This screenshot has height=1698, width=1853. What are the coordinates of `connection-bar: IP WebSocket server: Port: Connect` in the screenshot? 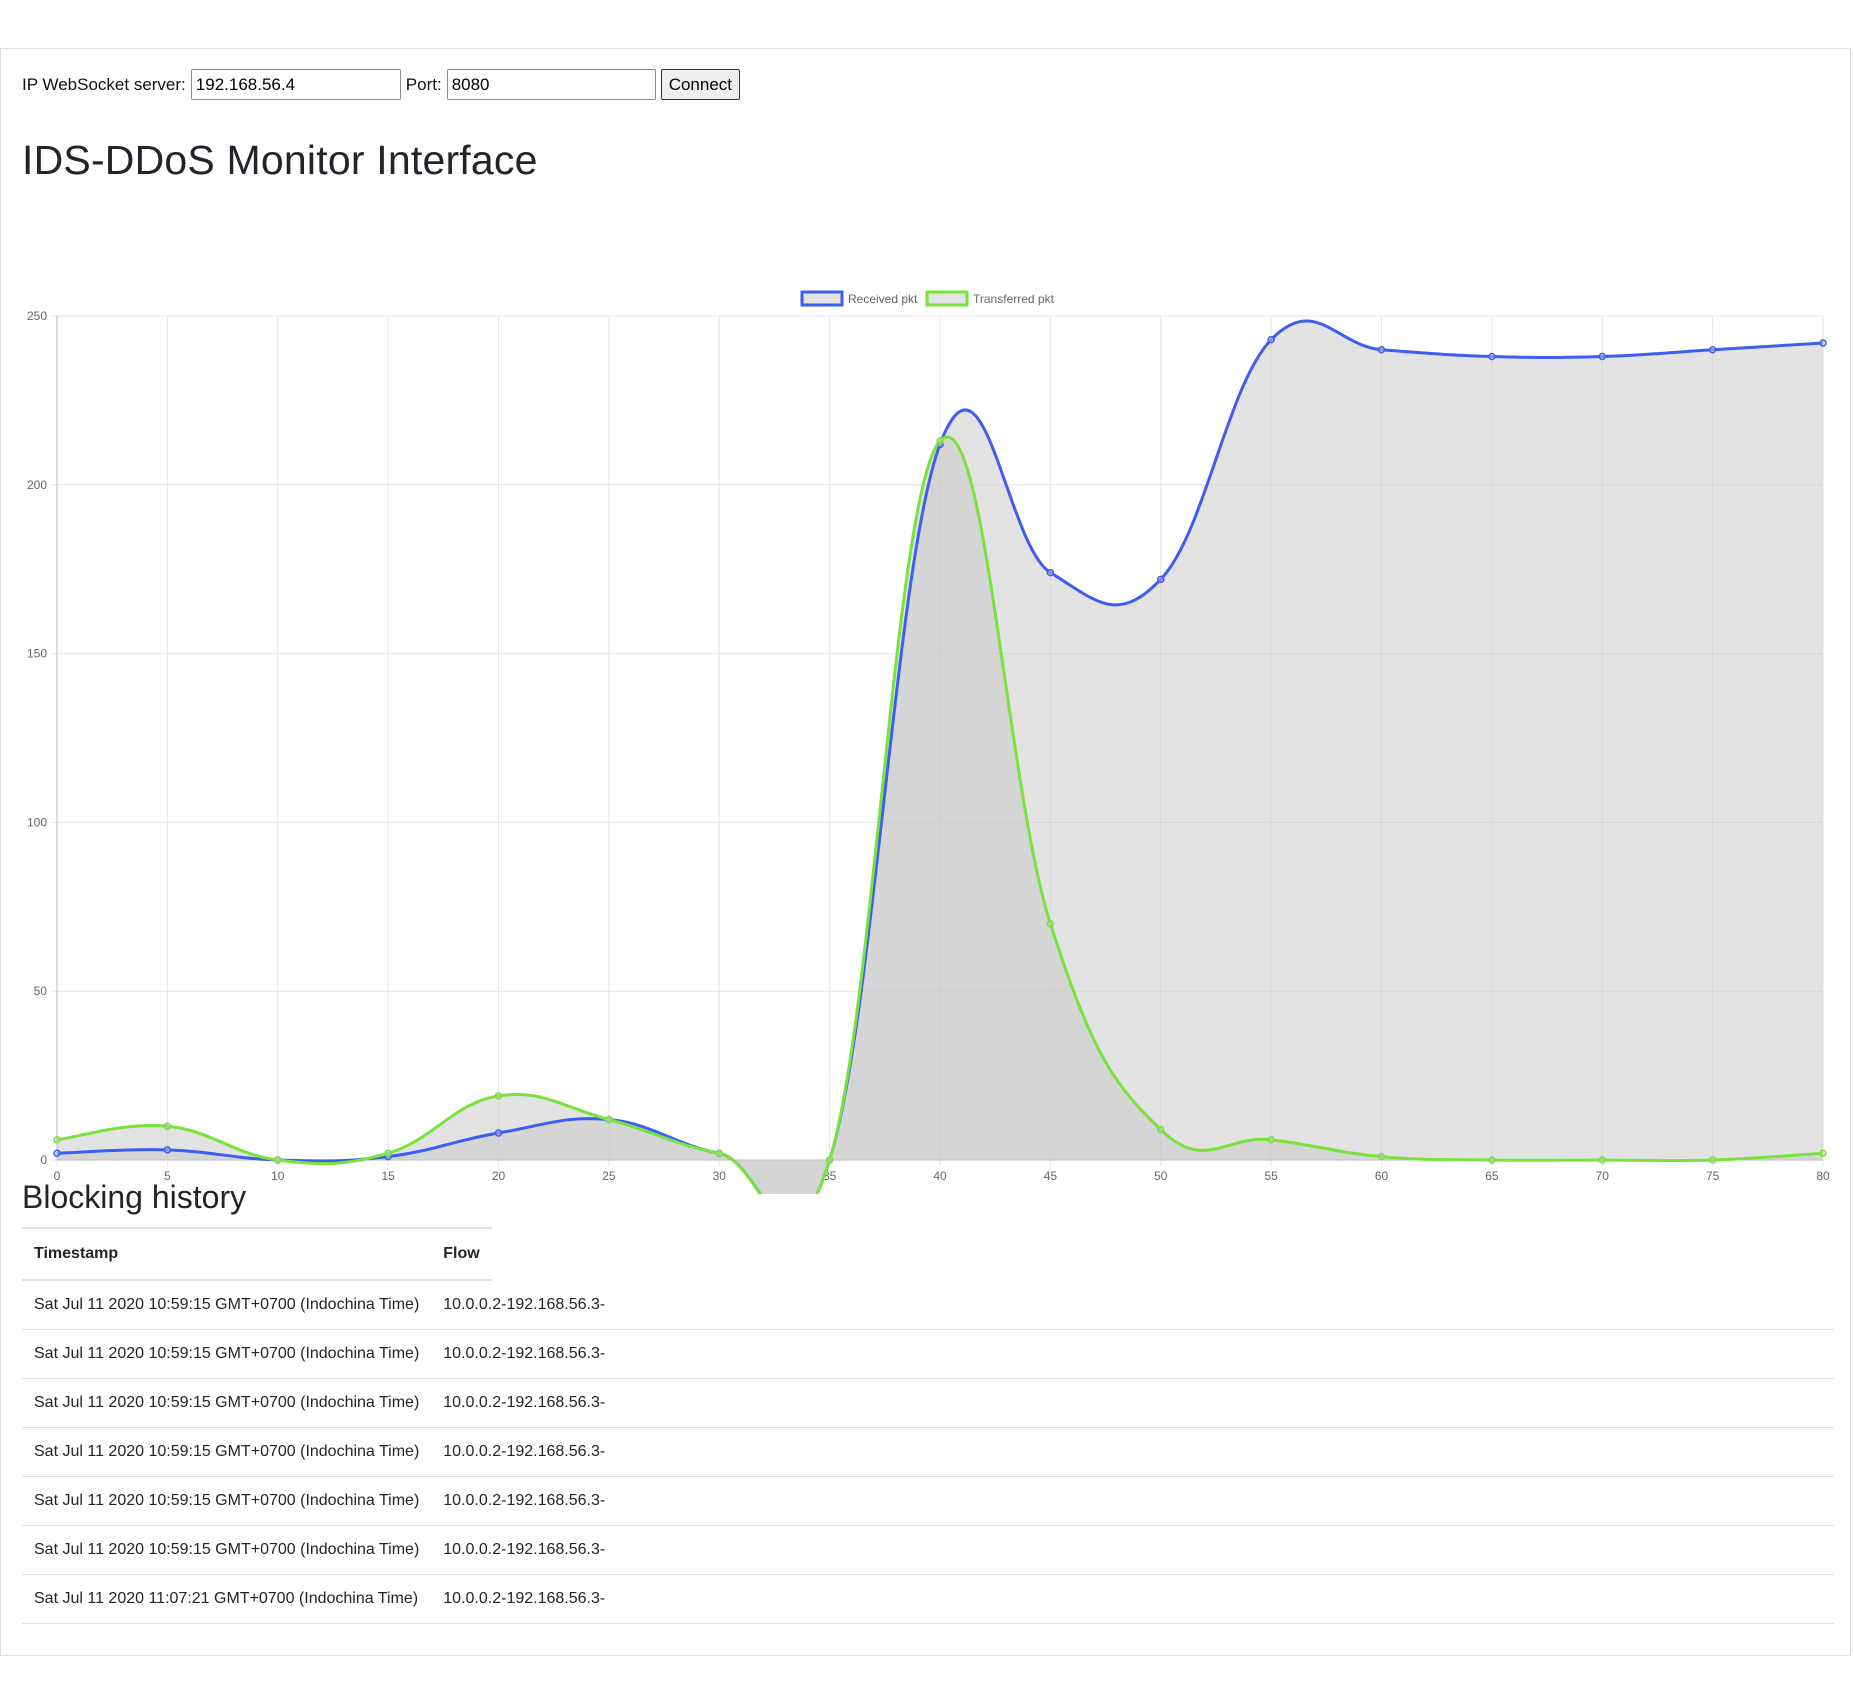 It's located at (381, 84).